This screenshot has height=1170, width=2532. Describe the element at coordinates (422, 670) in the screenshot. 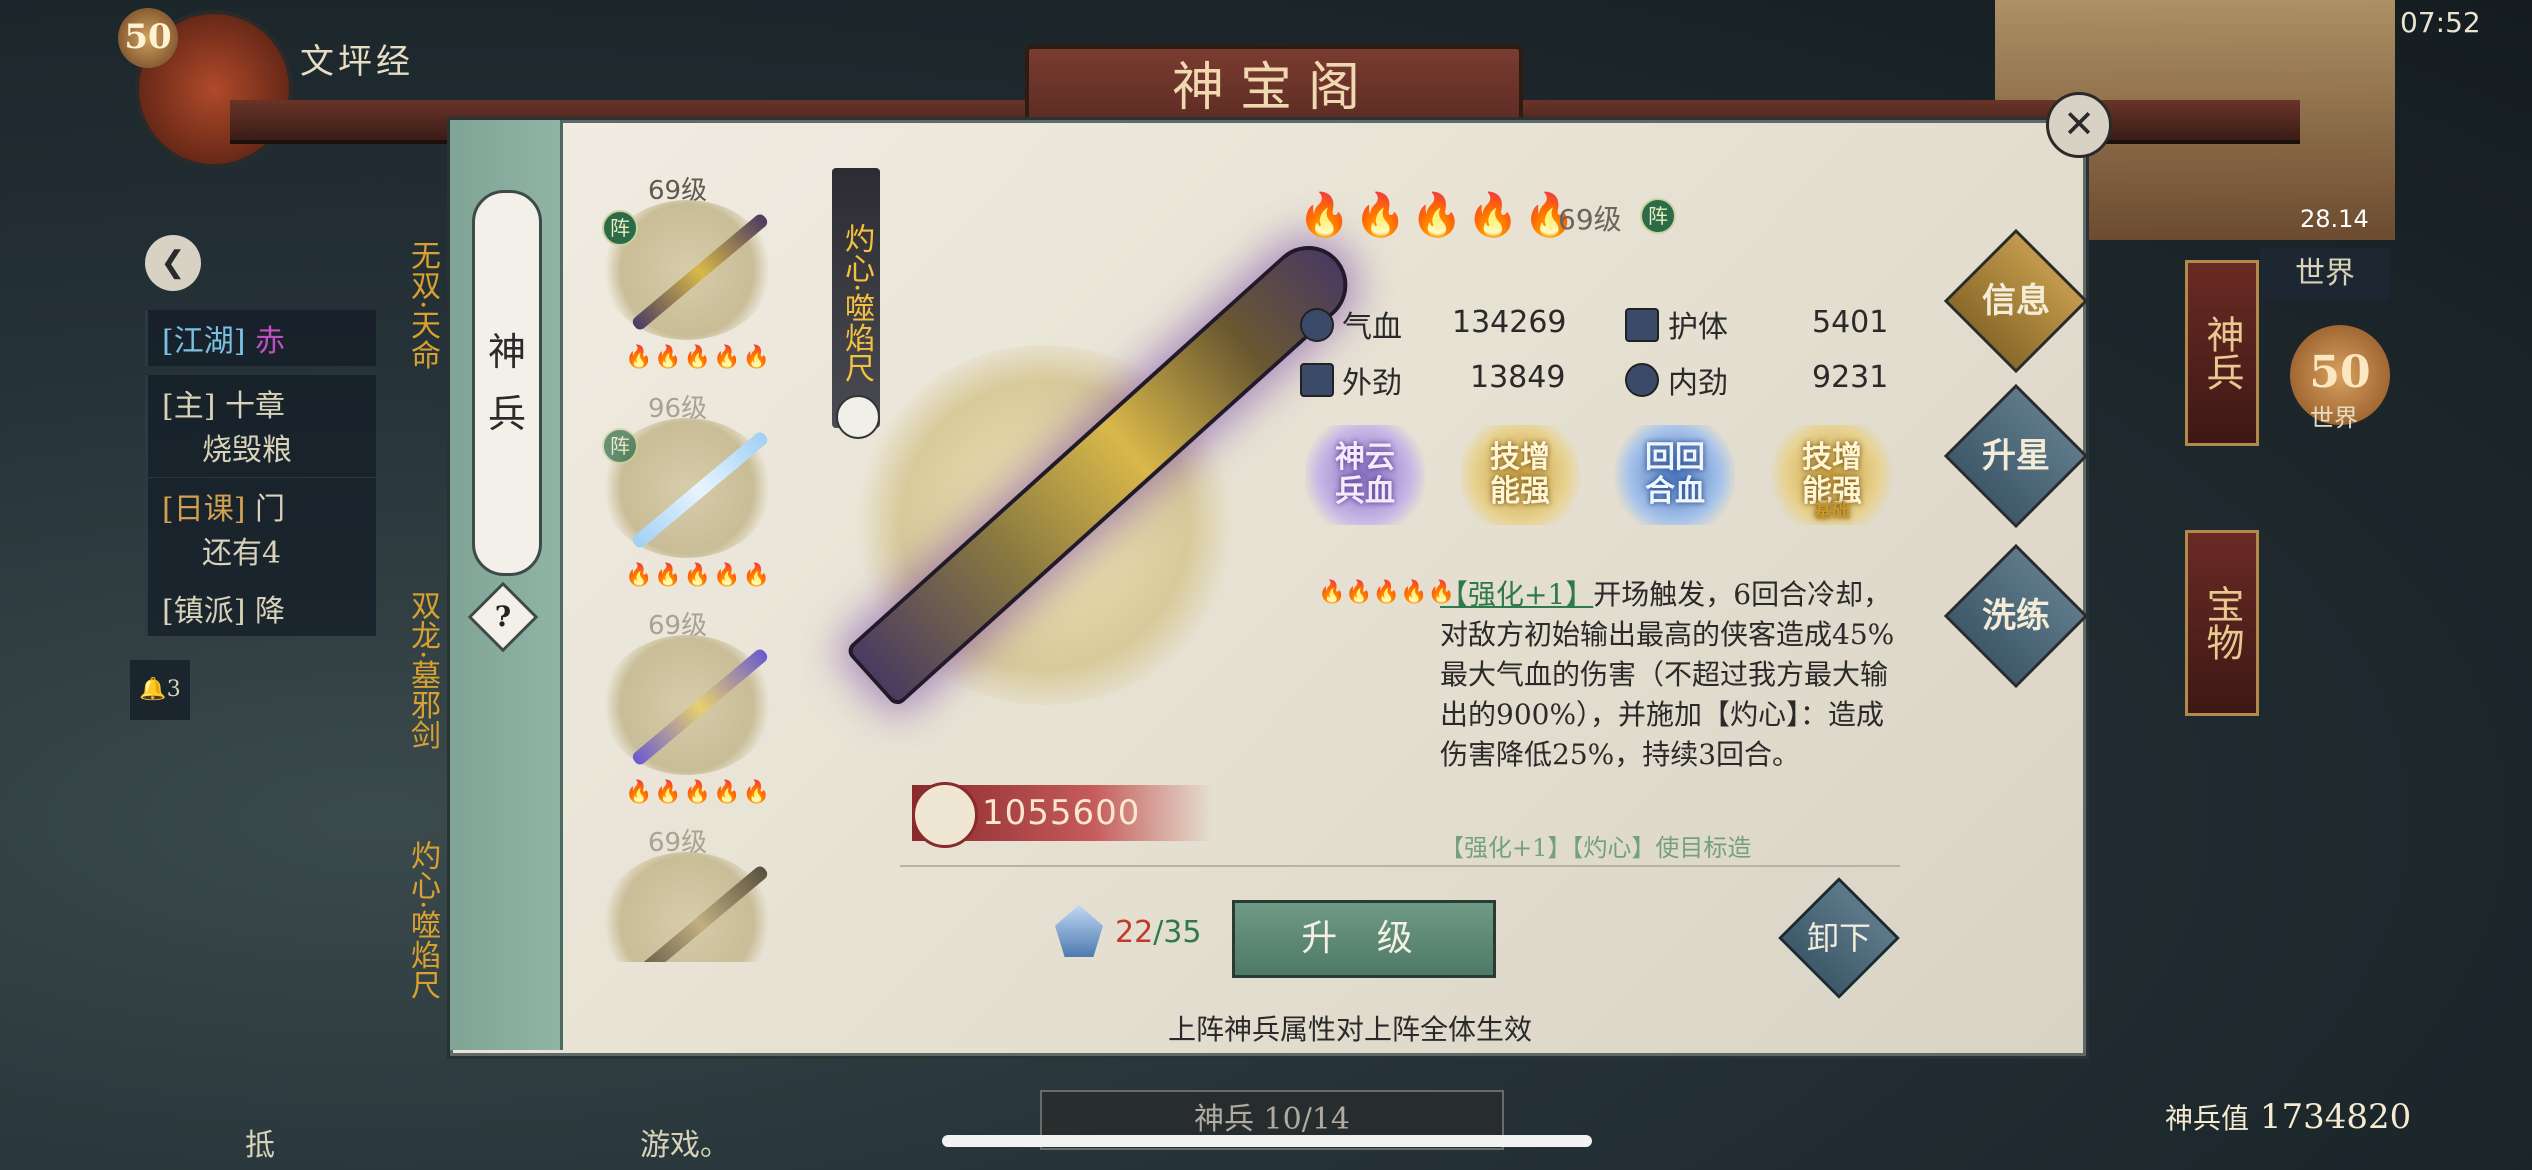

I see `side-label-2: 双龙·墓邪剑` at that location.